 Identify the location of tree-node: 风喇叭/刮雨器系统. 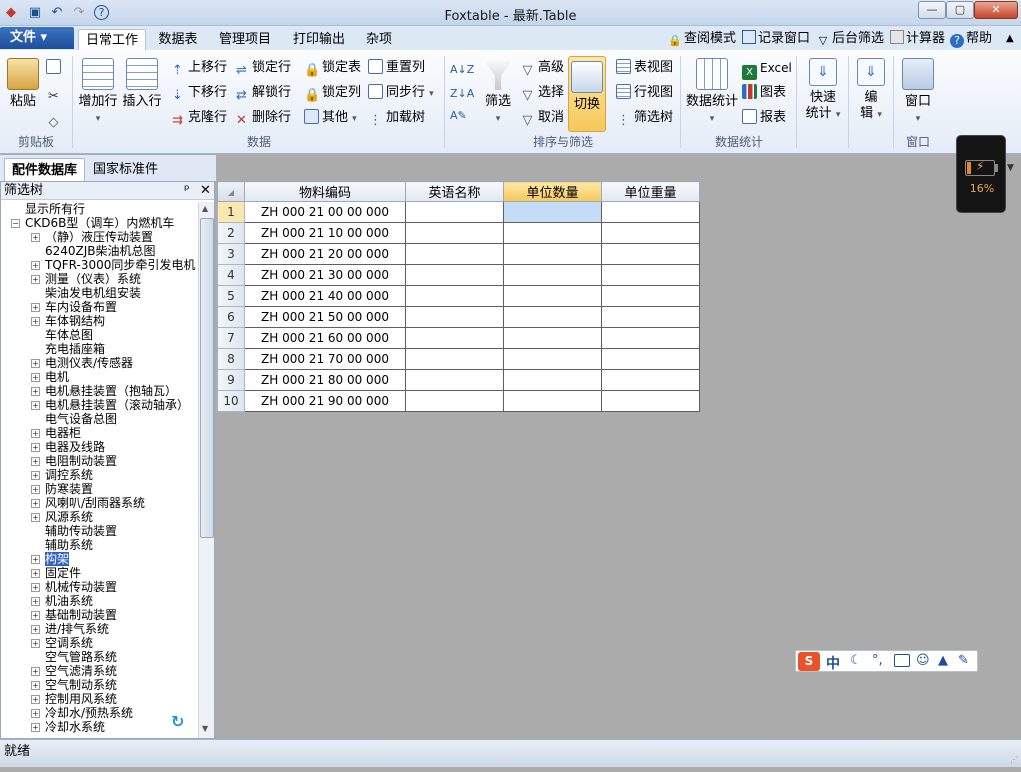
(95, 503).